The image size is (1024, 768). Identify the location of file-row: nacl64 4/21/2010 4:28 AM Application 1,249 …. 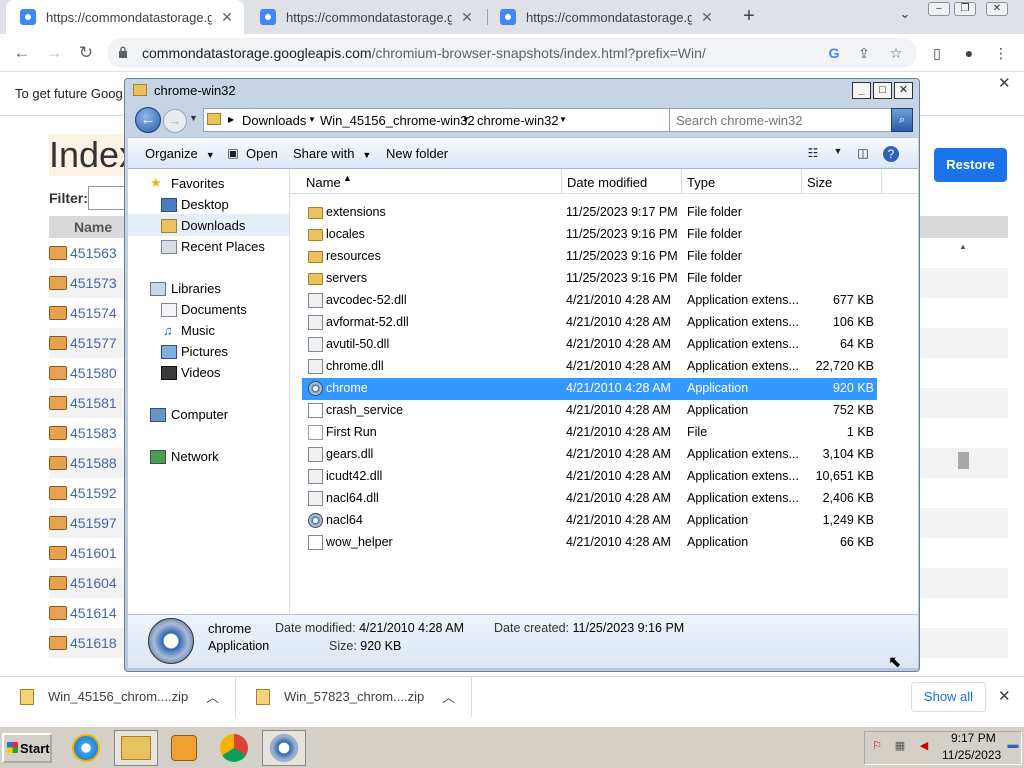
(589, 521).